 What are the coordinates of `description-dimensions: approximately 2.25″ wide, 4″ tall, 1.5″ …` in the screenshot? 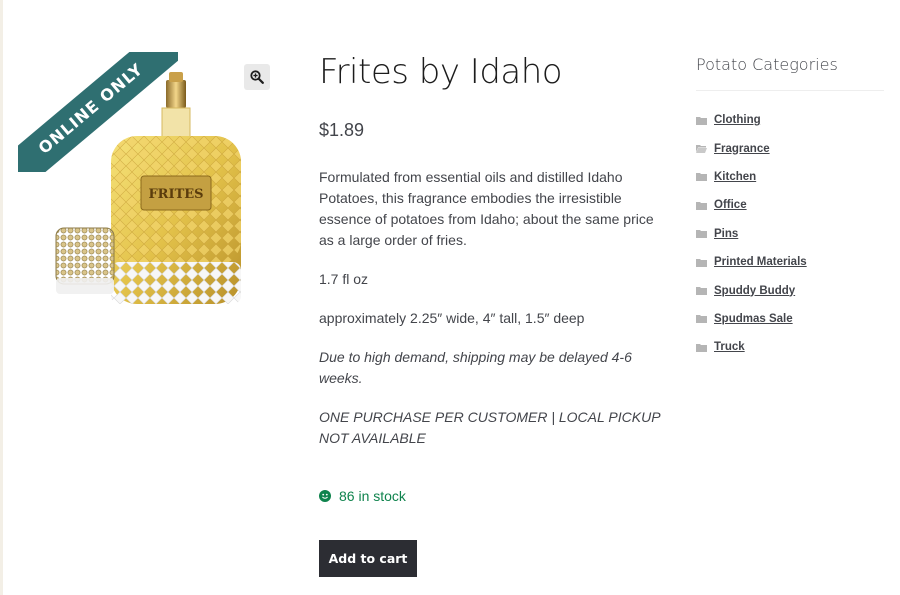 It's located at (452, 318).